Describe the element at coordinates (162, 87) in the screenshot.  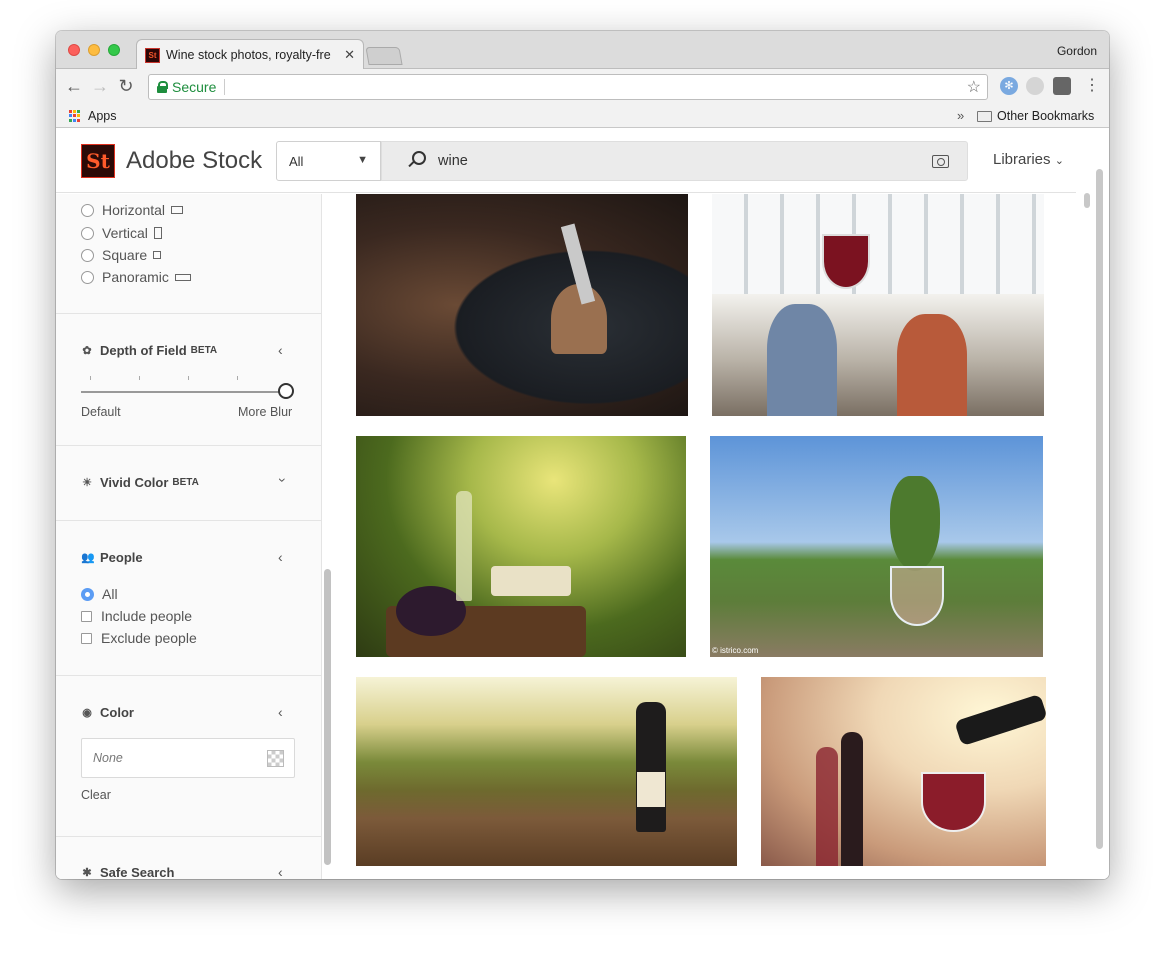
I see `lock-icon` at that location.